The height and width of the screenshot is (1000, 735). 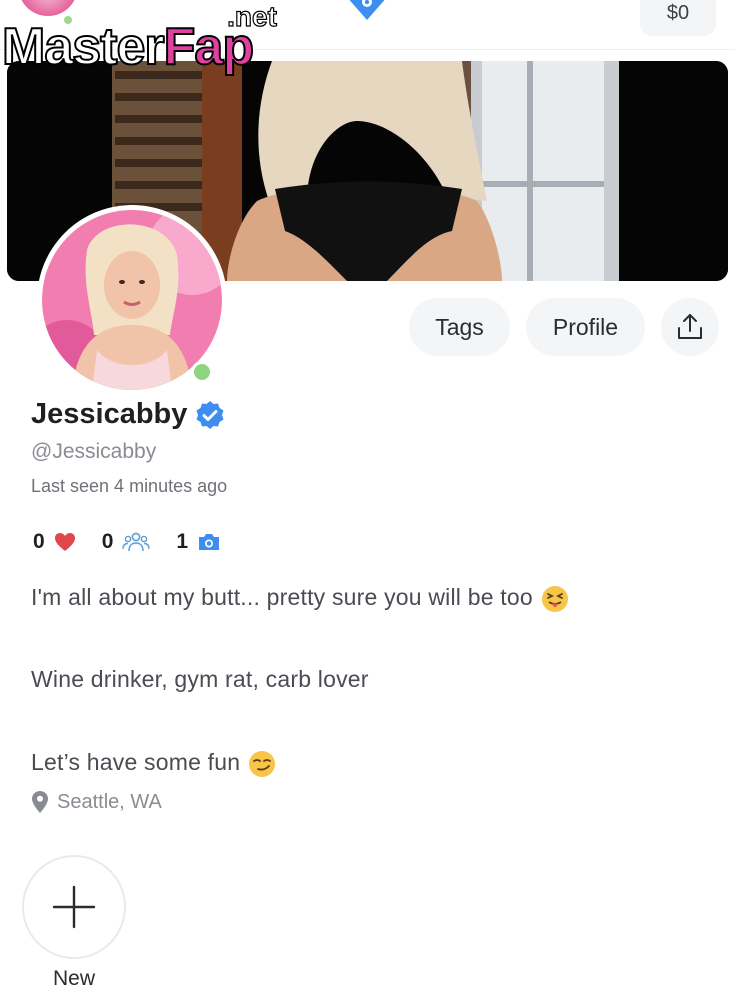 What do you see at coordinates (554, 598) in the screenshot?
I see `squinting-tongue-emoji-icon` at bounding box center [554, 598].